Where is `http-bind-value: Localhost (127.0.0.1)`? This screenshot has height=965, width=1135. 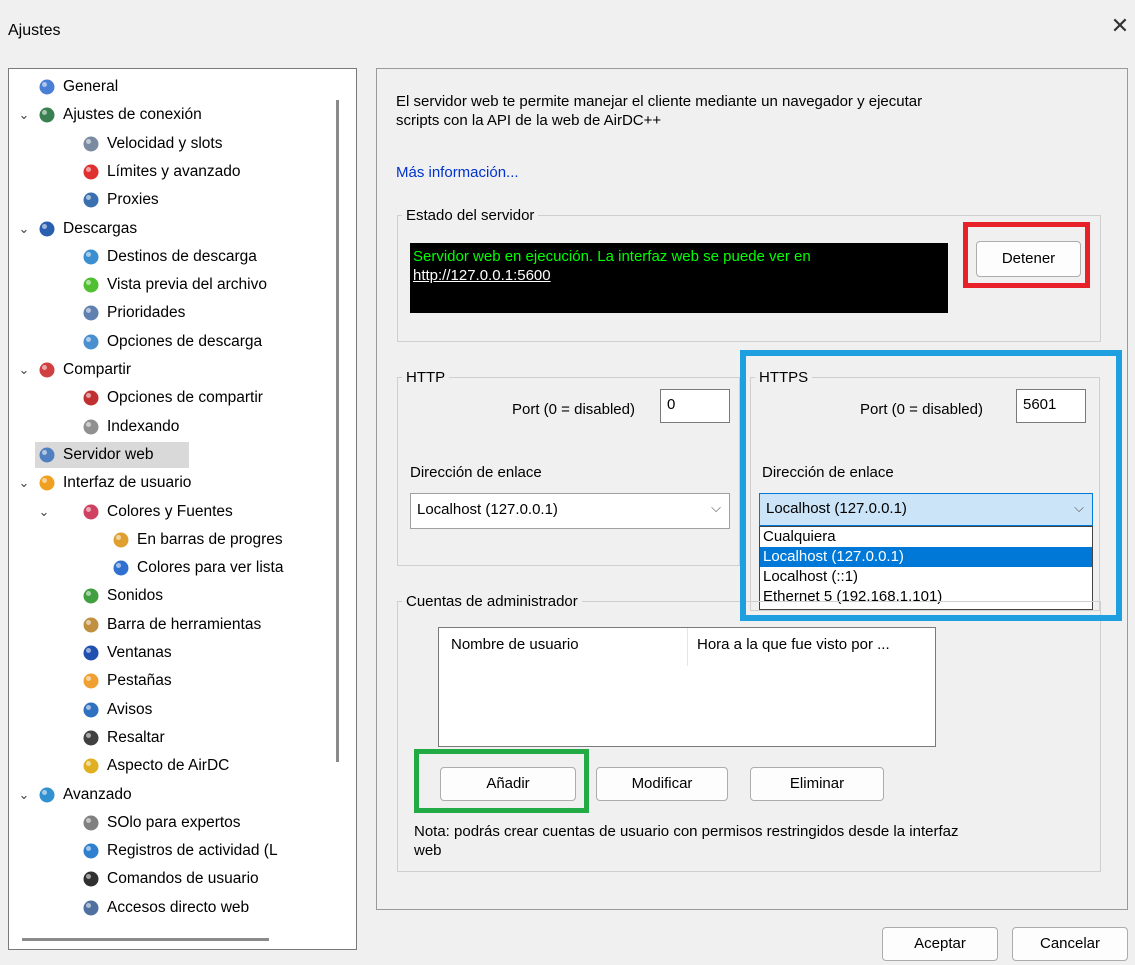 http-bind-value: Localhost (127.0.0.1) is located at coordinates (487, 509).